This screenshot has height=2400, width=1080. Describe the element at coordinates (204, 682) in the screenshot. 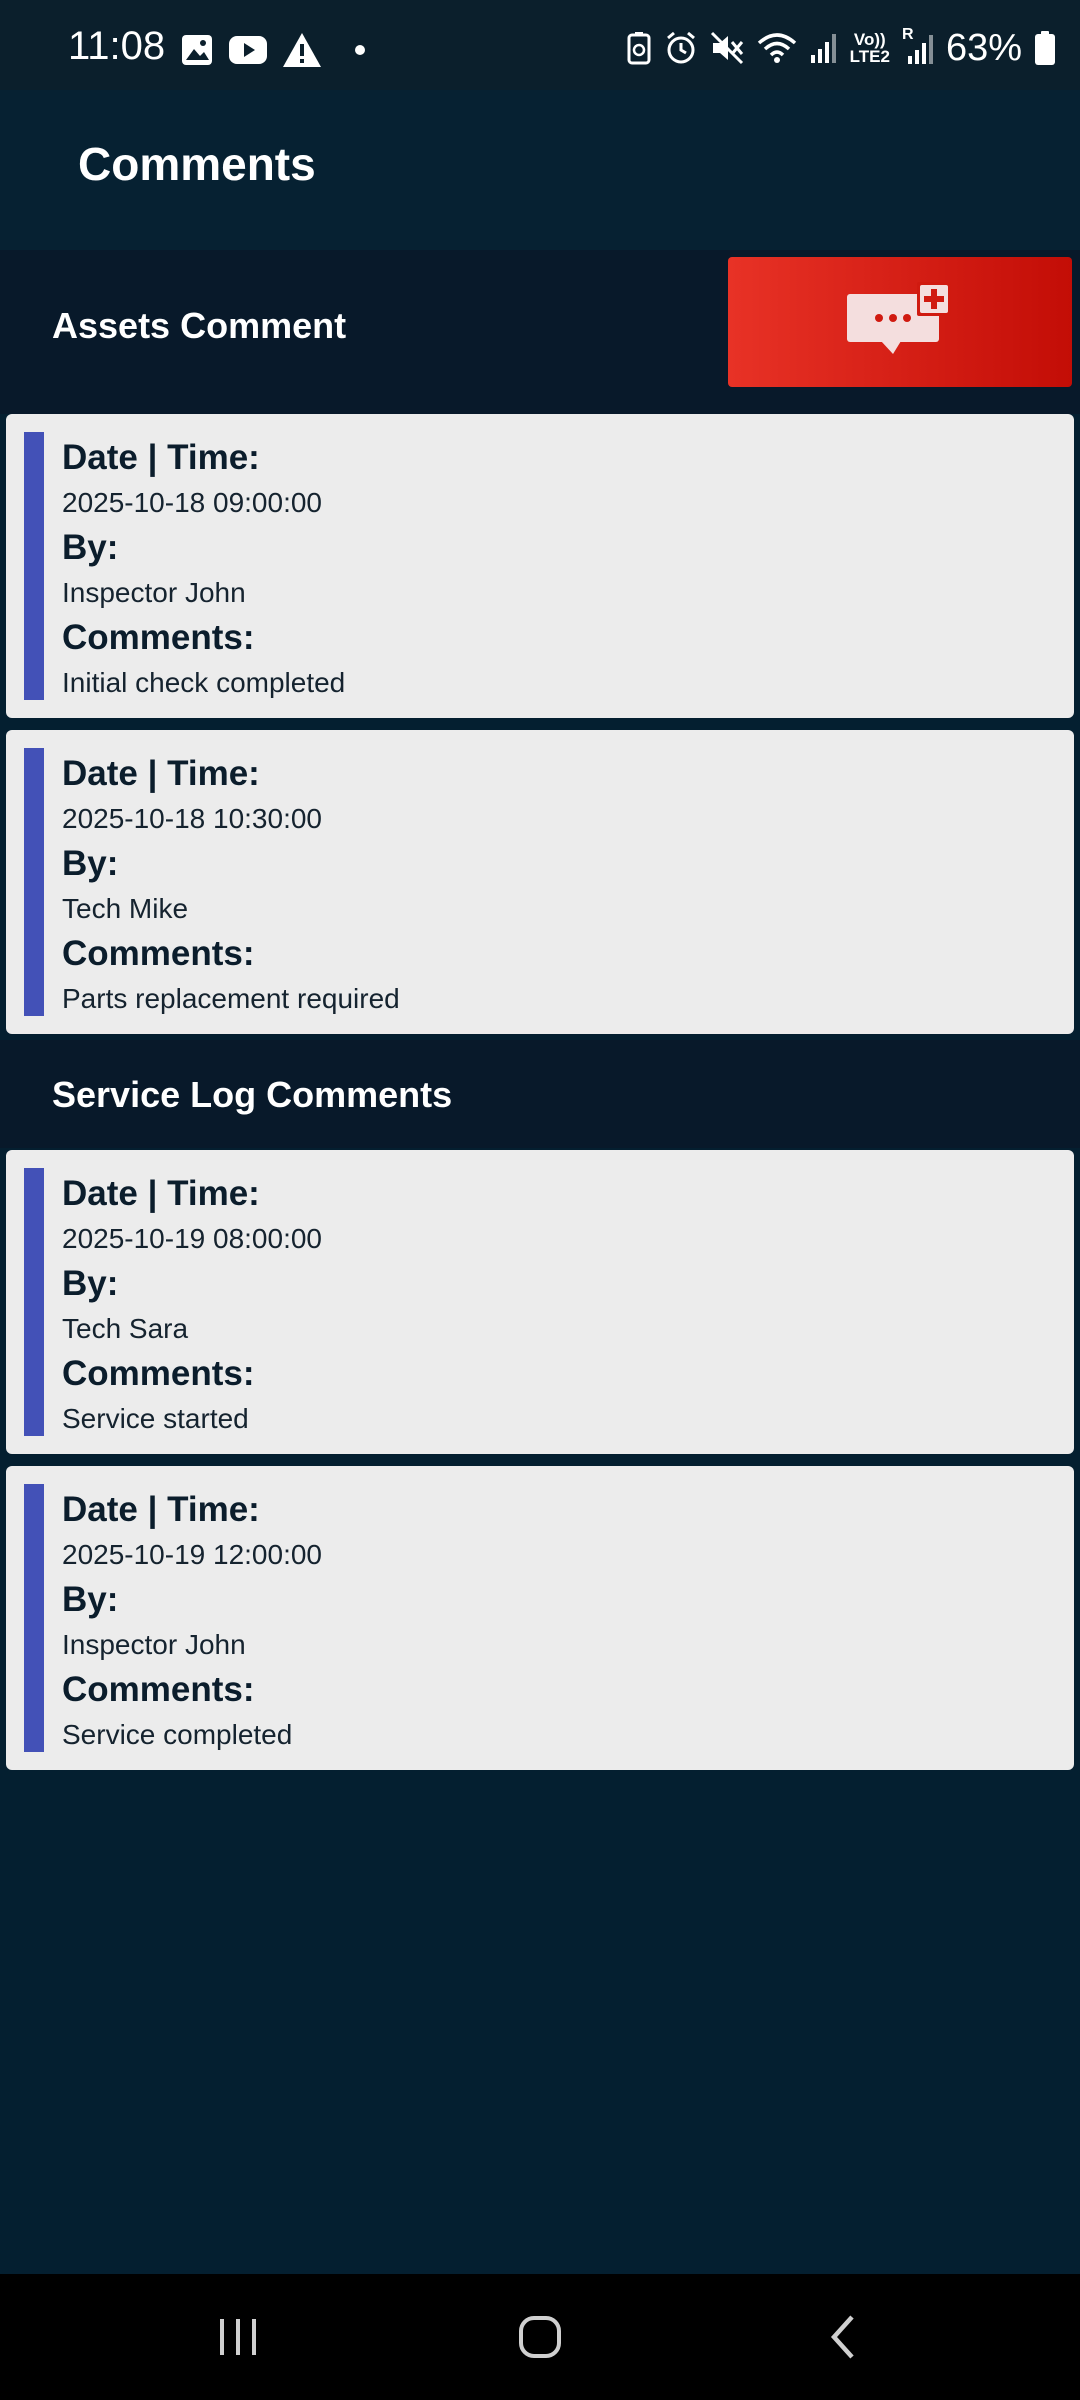

I see `comment-value: Initial check completed` at that location.